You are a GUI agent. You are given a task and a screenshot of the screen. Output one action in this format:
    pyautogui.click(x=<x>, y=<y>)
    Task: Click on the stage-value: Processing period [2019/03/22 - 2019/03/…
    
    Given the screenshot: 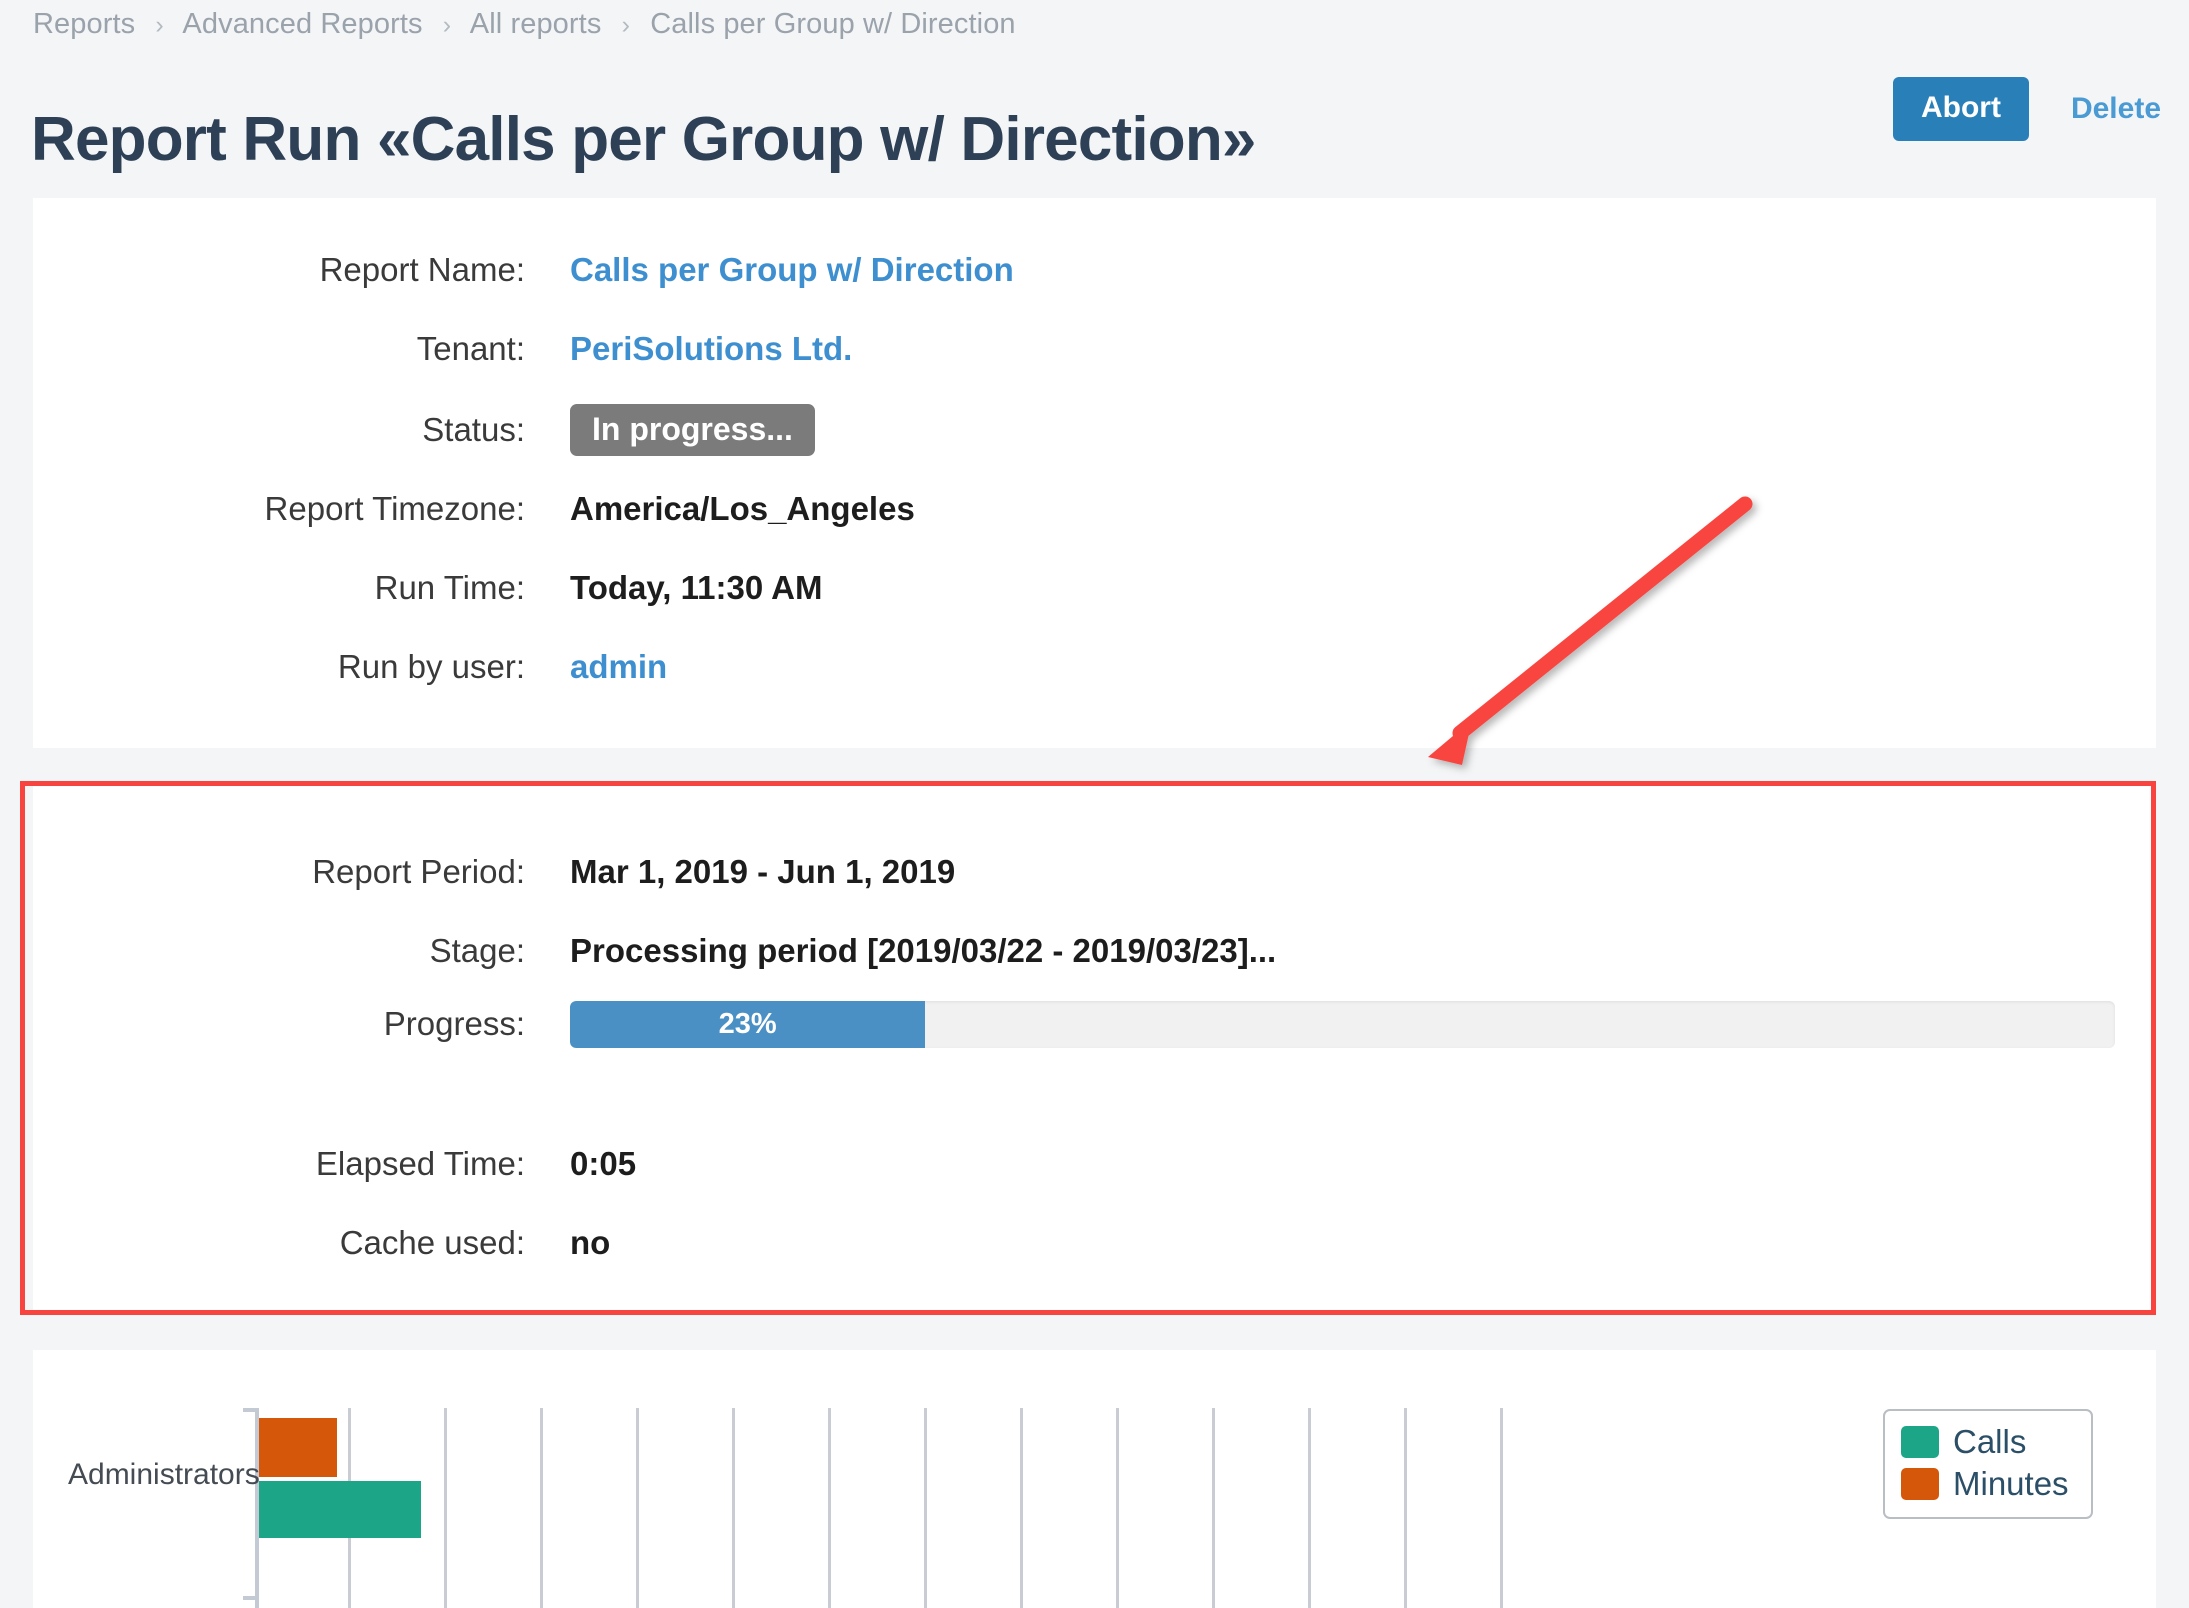 What is the action you would take?
    pyautogui.click(x=923, y=950)
    